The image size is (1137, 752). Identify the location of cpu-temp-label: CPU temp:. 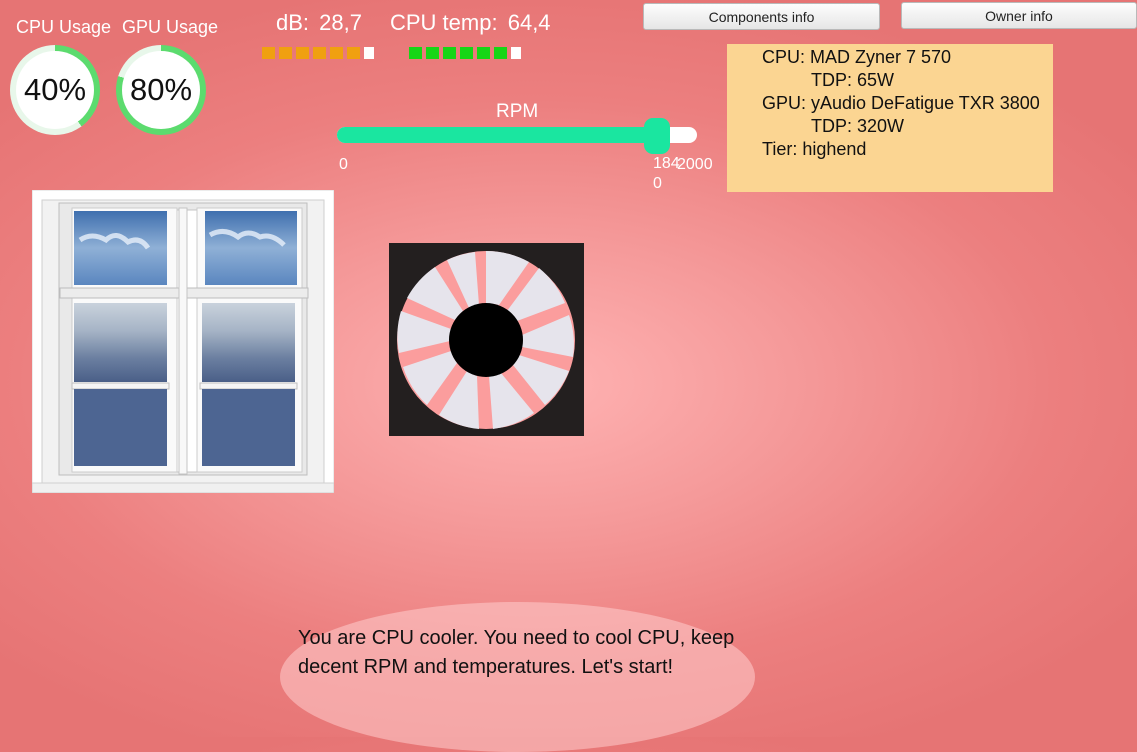
(444, 22).